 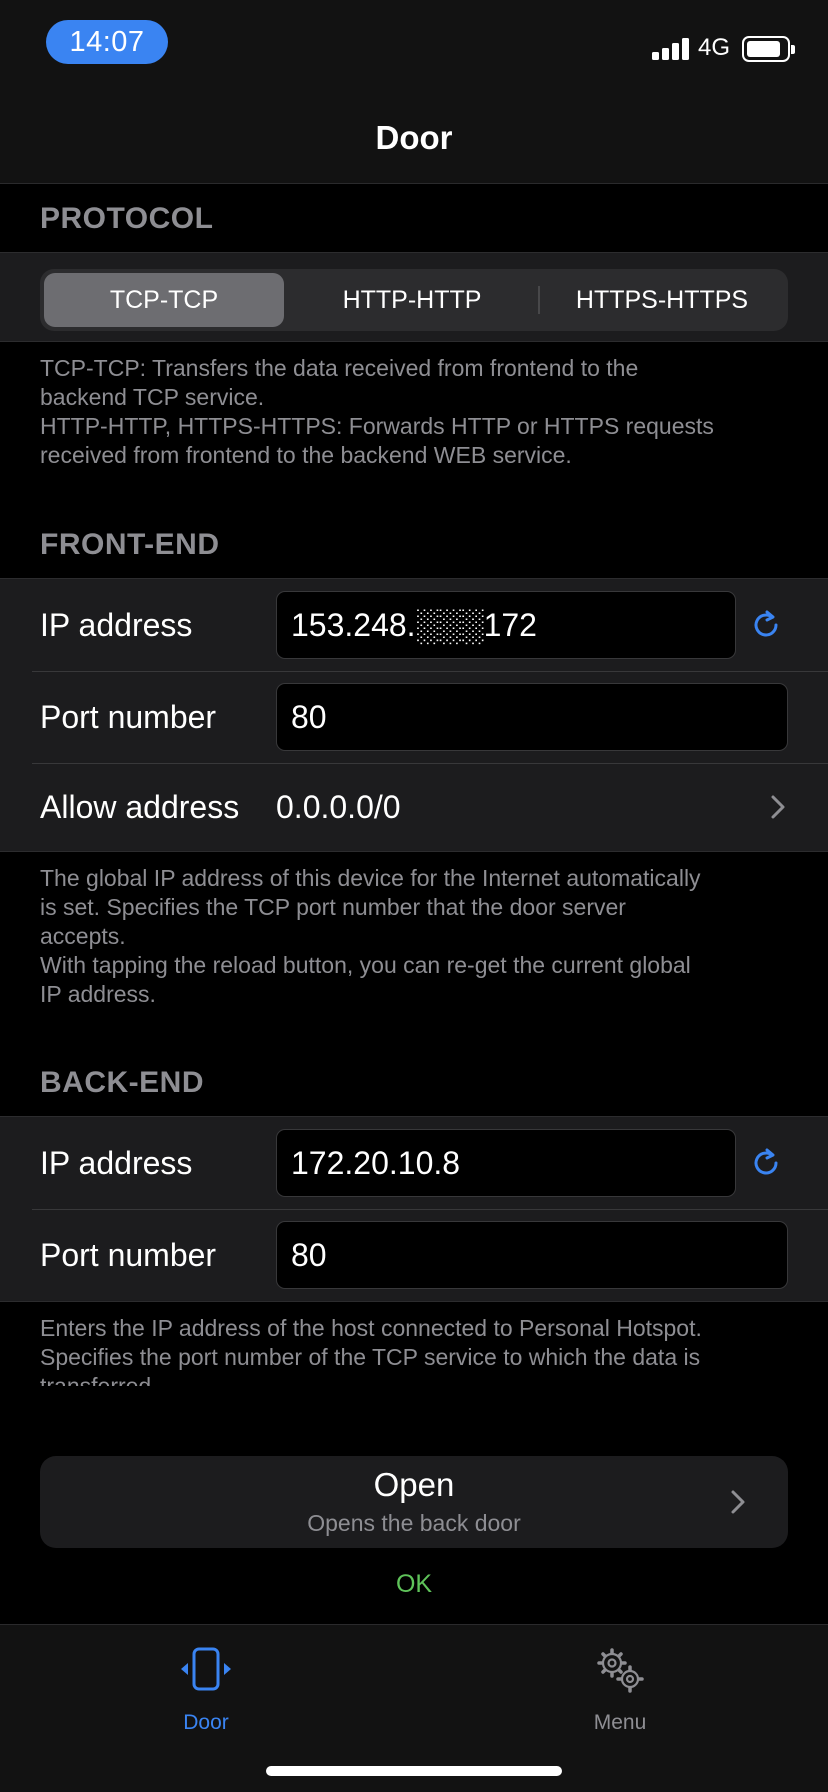 I want to click on status-bar: 14:07 4G, so click(x=414, y=46).